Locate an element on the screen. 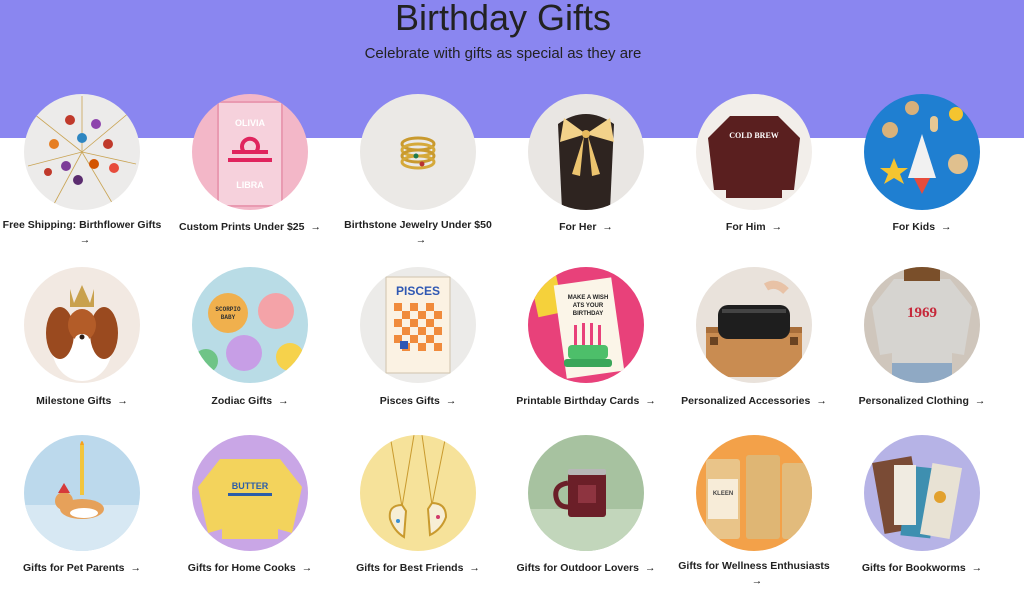 This screenshot has width=1024, height=590. category-label: Gifts for Bookworms → is located at coordinates (922, 568).